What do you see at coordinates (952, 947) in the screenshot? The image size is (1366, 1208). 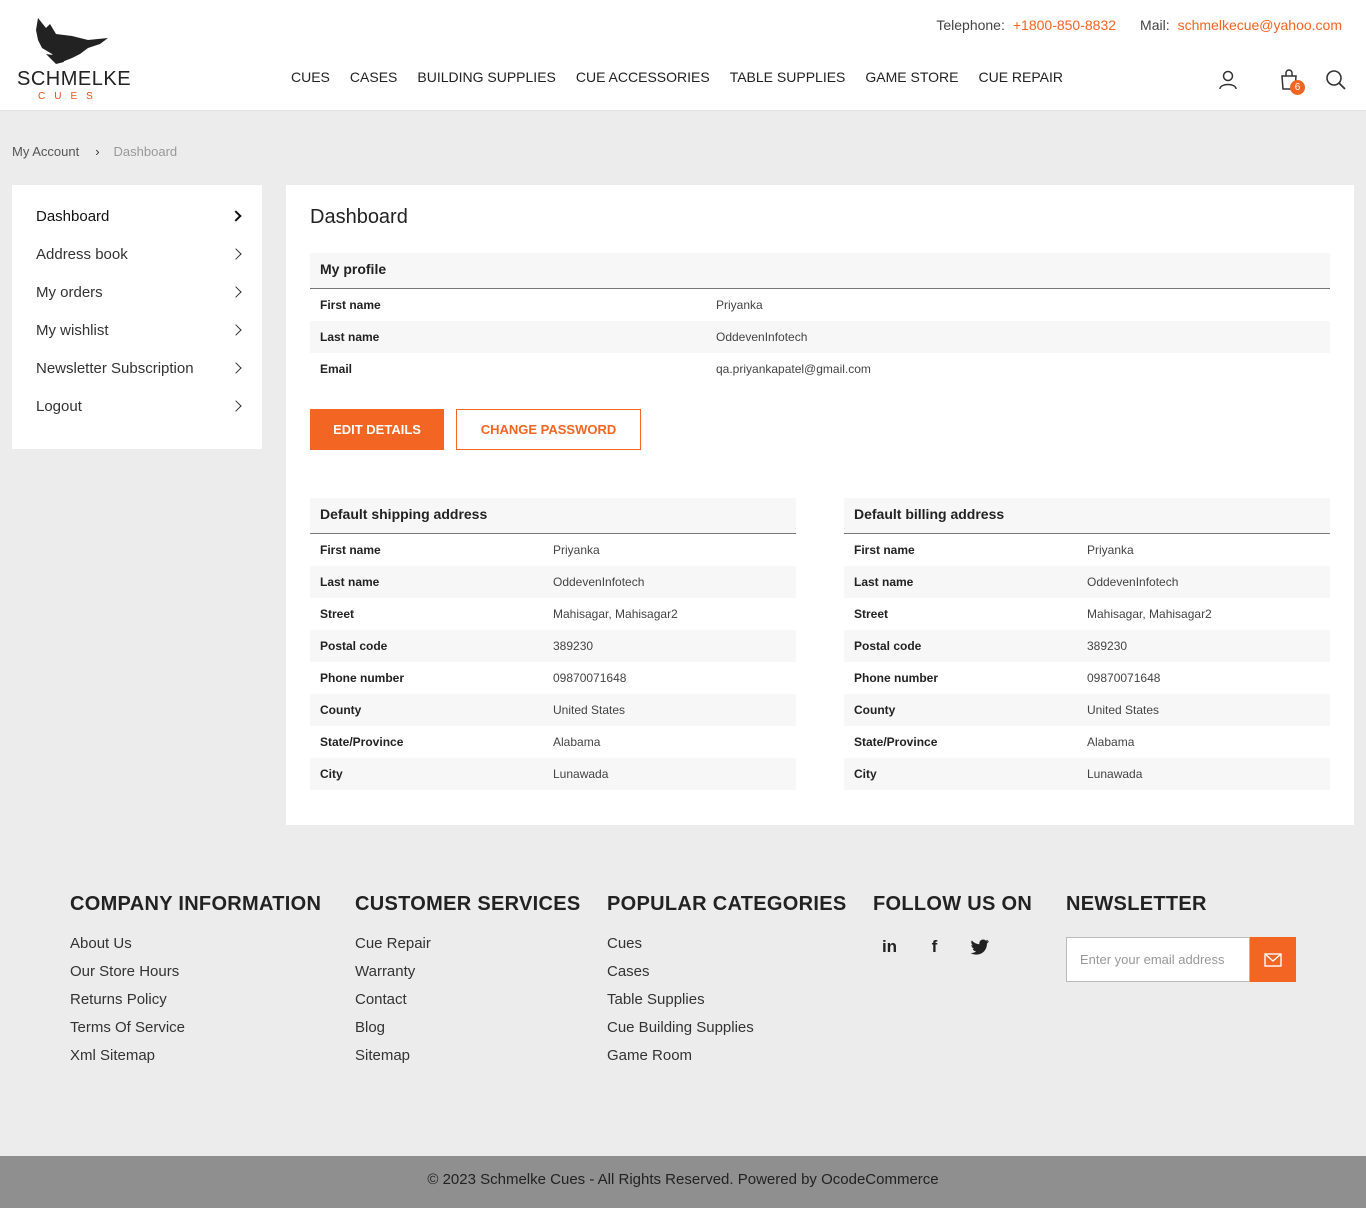 I see `social-links: in f` at bounding box center [952, 947].